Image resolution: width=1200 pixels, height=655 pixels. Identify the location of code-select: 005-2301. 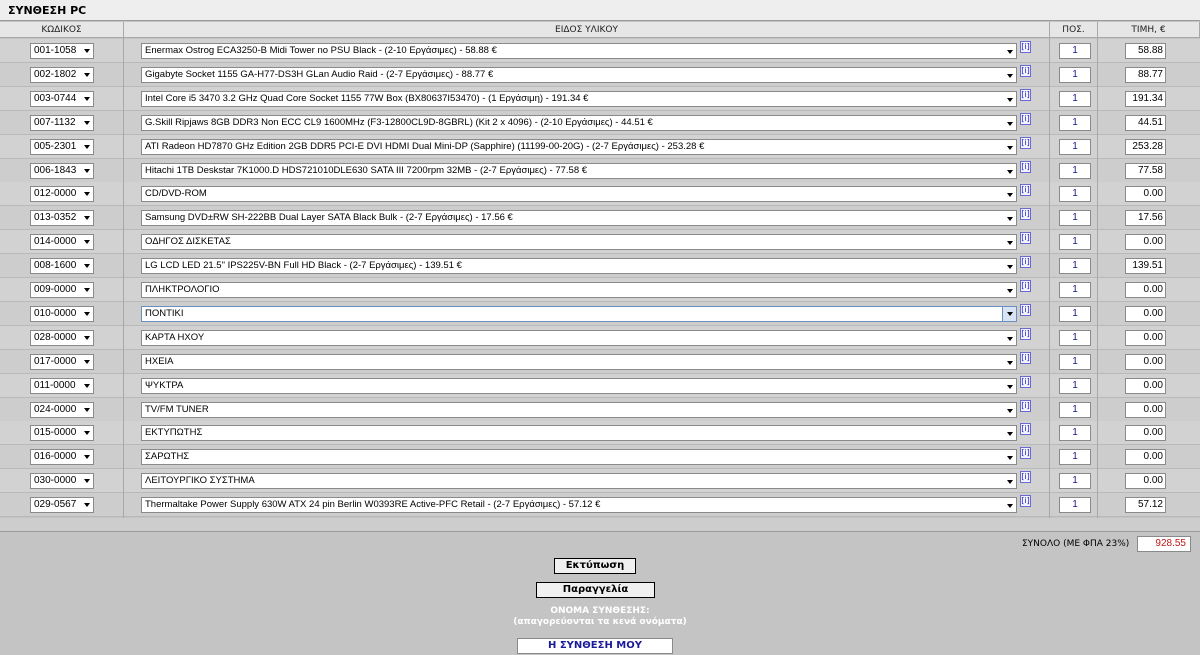
(62, 146).